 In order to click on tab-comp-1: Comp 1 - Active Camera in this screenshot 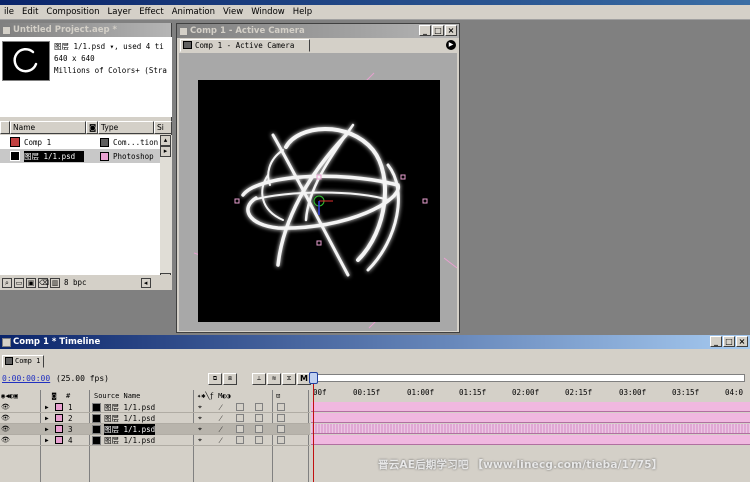, I will do `click(245, 45)`.